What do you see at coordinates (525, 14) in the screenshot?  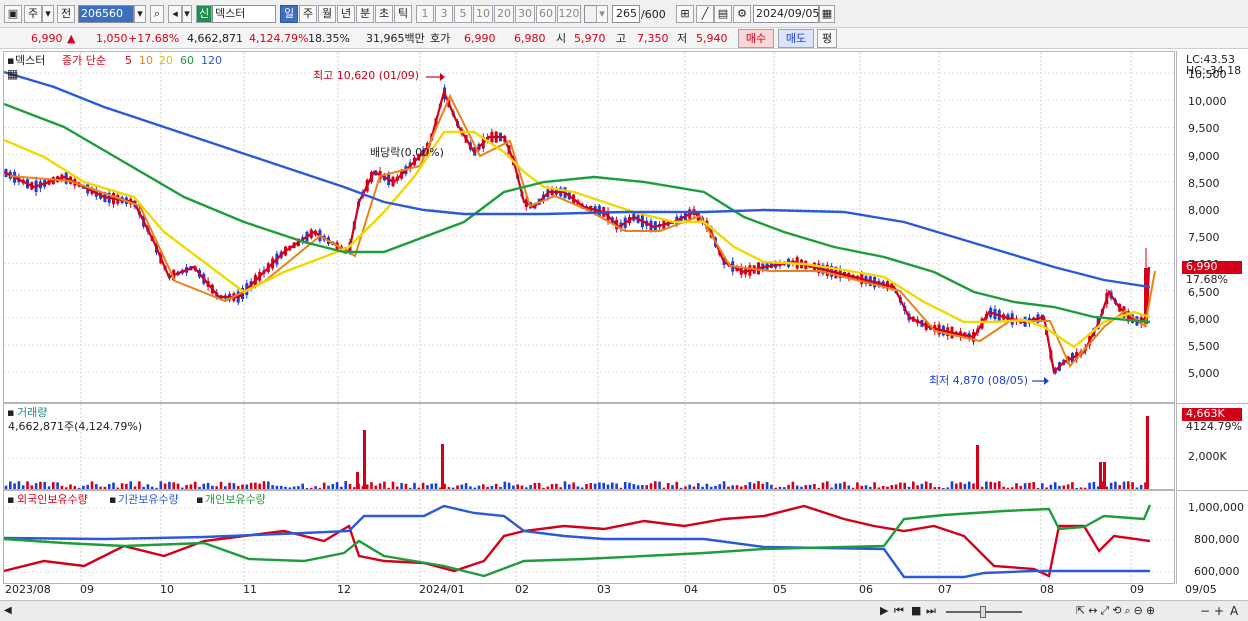 I see `count-30-button: 30` at bounding box center [525, 14].